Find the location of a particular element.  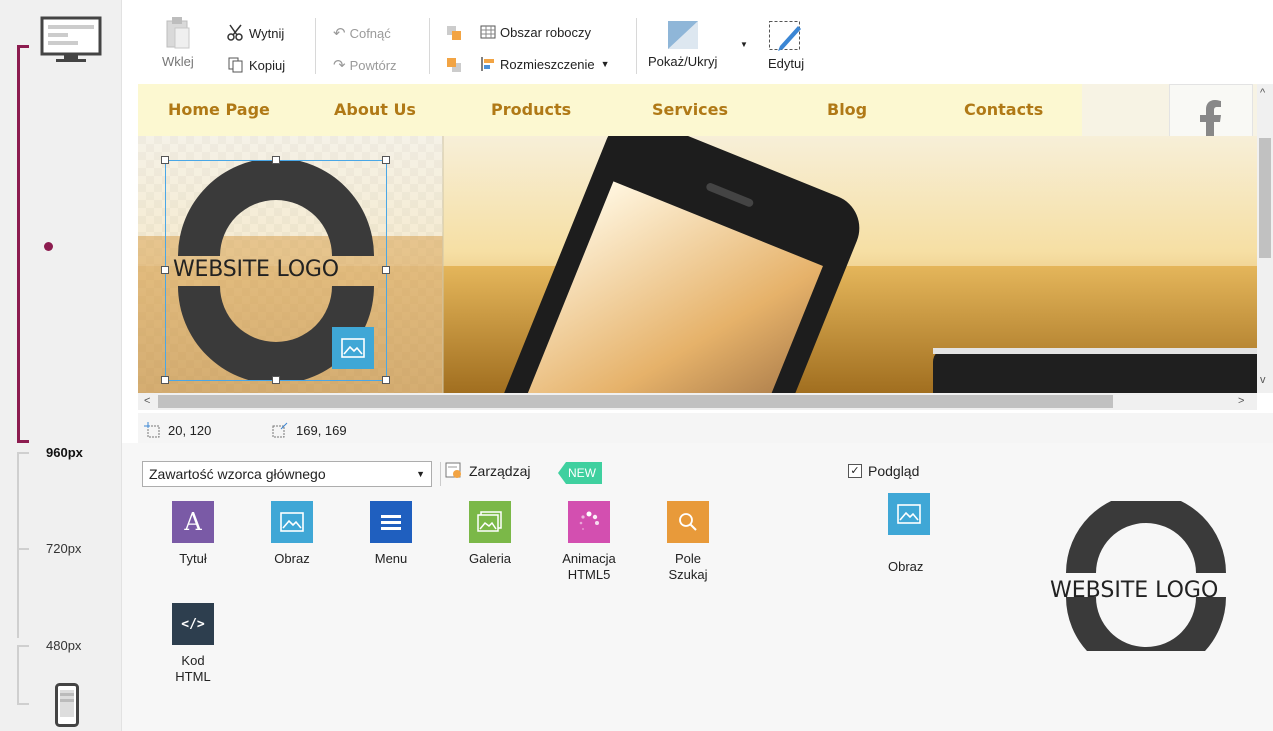

position-icon is located at coordinates (152, 430).